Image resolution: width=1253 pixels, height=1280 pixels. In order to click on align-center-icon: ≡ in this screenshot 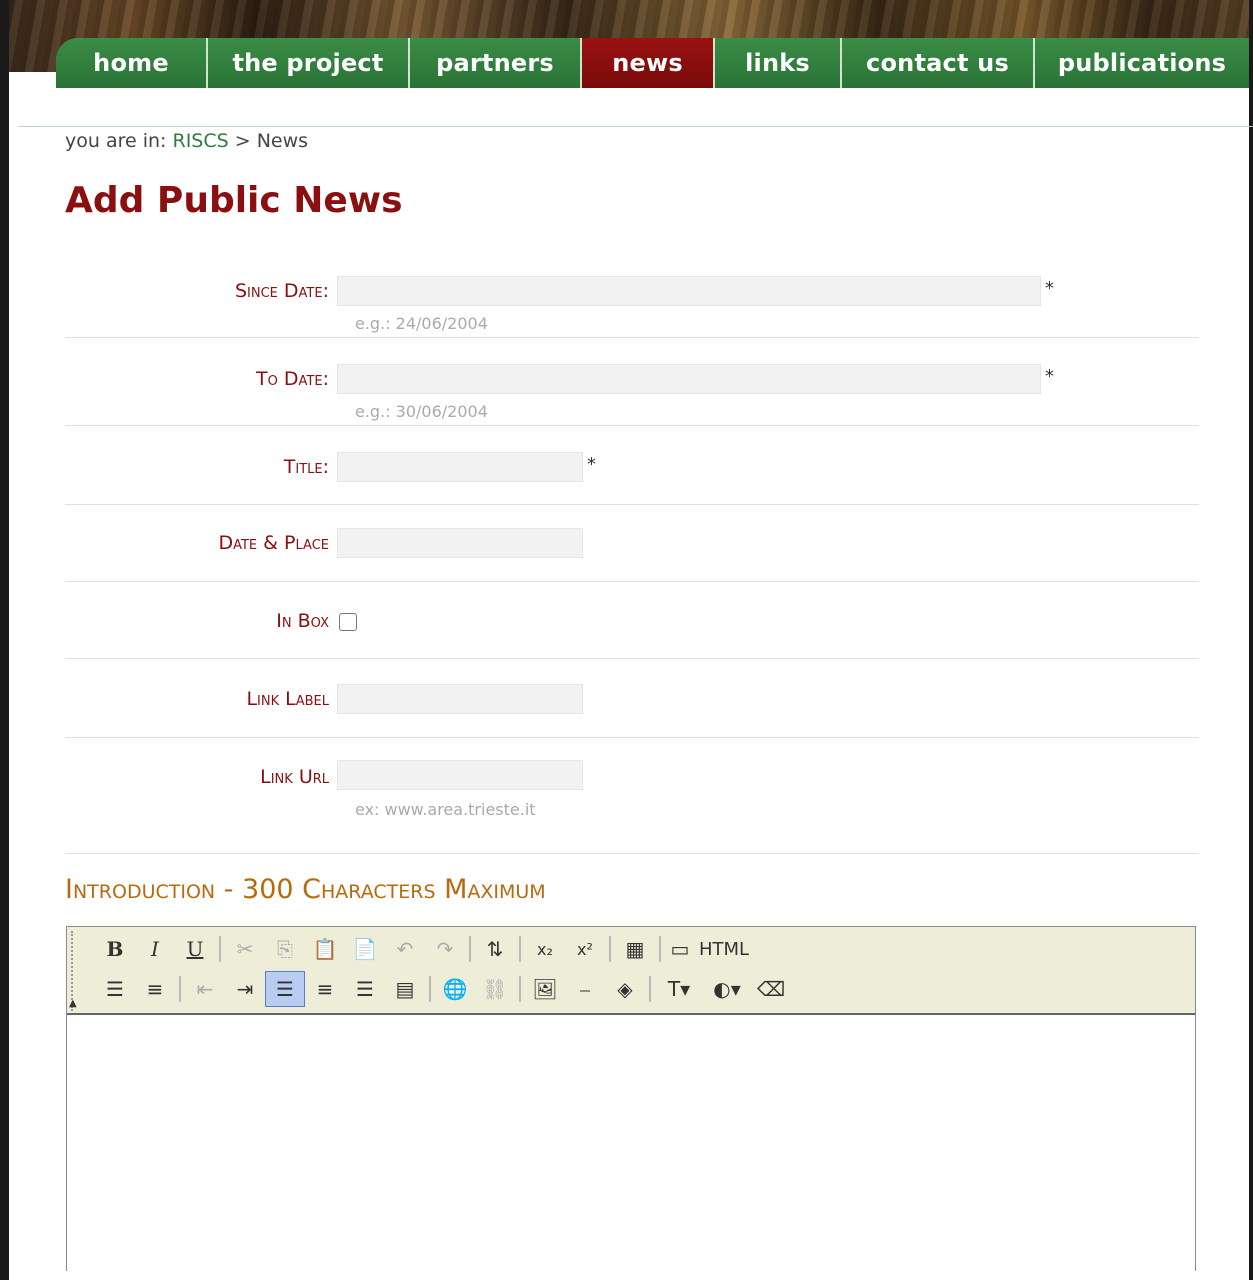, I will do `click(325, 989)`.